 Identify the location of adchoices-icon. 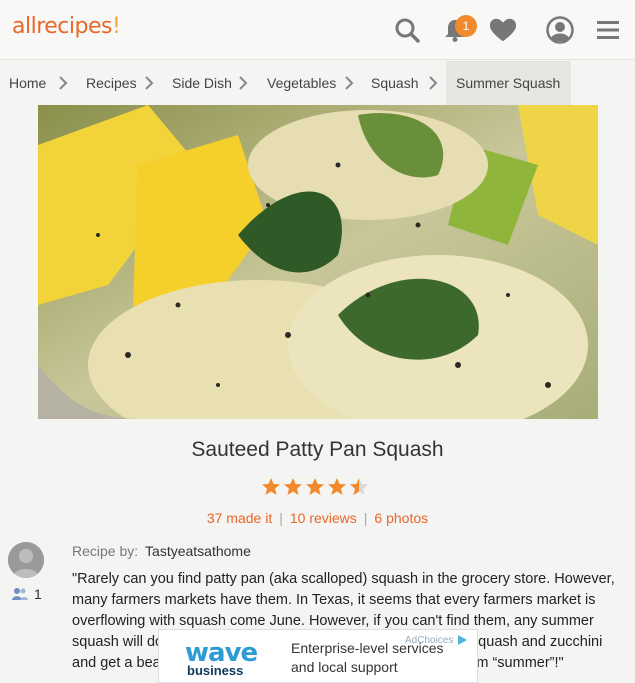
(463, 640).